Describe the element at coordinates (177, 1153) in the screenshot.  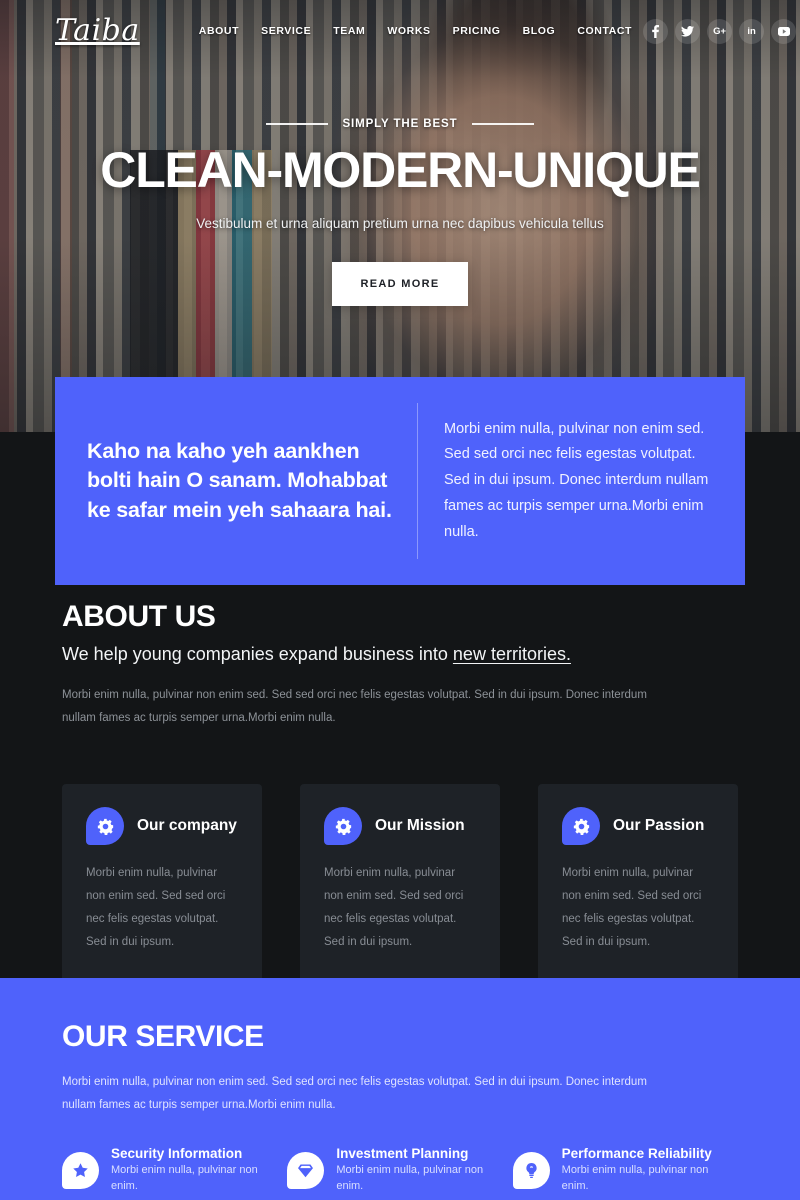
I see `service-item-title: Security Information` at that location.